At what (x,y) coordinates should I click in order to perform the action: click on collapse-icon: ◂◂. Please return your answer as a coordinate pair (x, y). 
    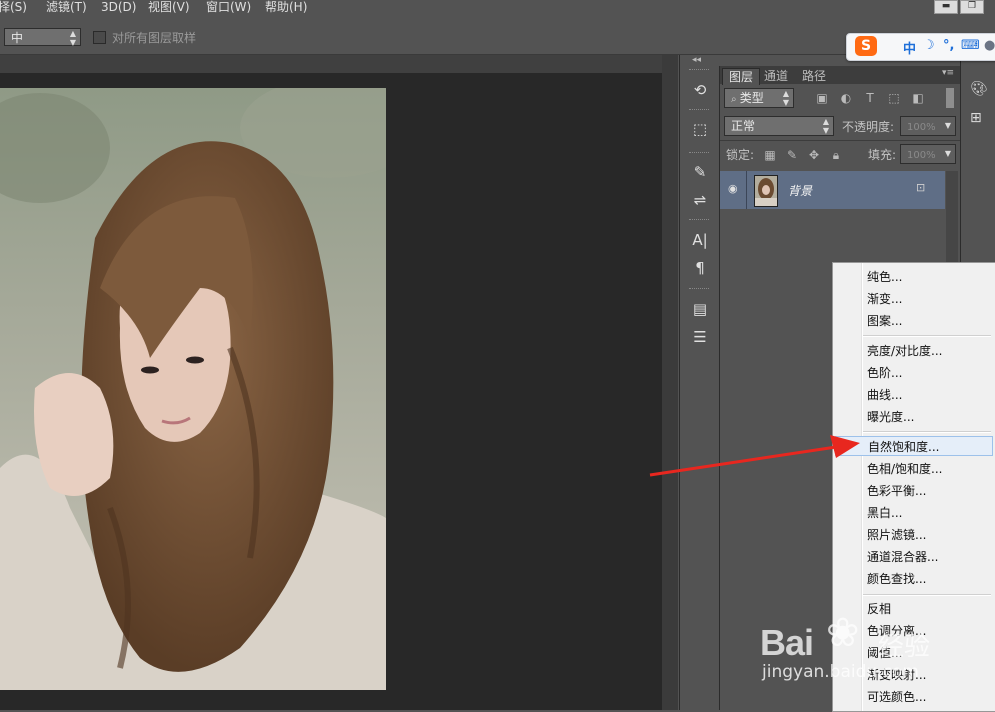
    Looking at the image, I should click on (696, 60).